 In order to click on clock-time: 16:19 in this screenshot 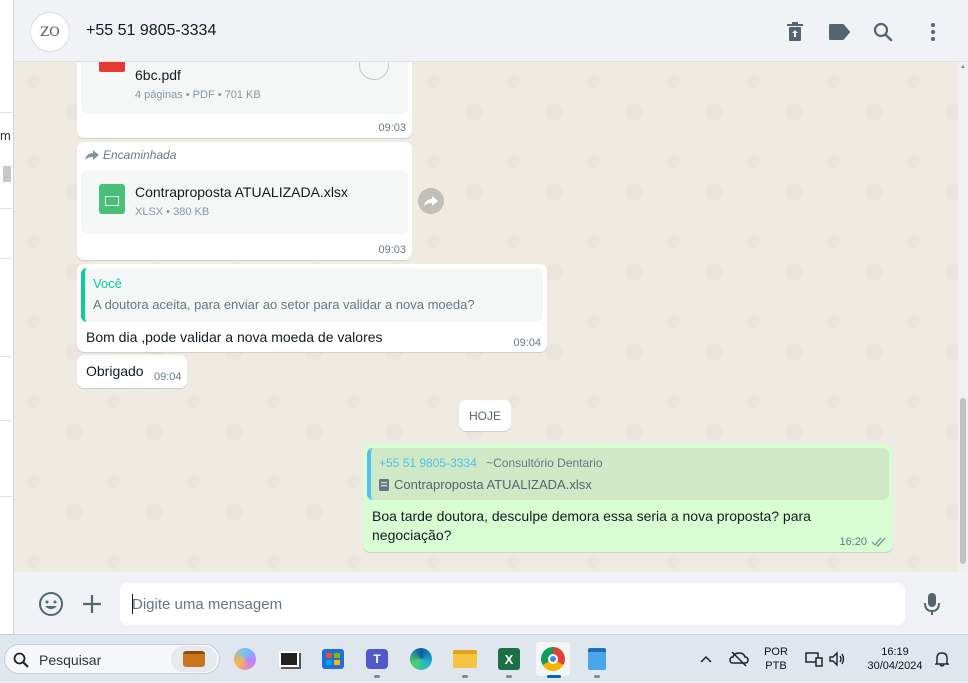, I will do `click(895, 652)`.